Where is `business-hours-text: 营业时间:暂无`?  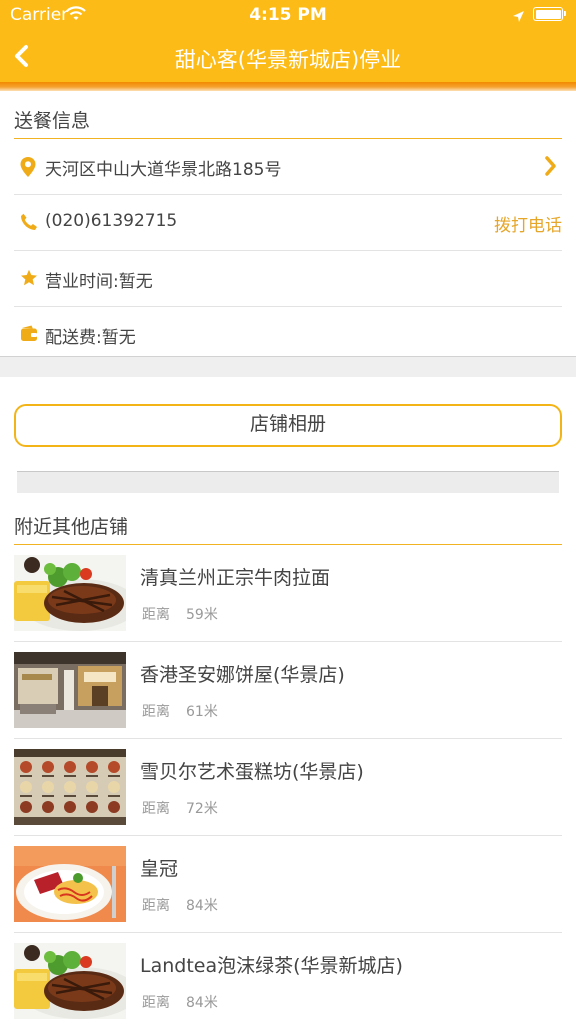
business-hours-text: 营业时间:暂无 is located at coordinates (99, 282).